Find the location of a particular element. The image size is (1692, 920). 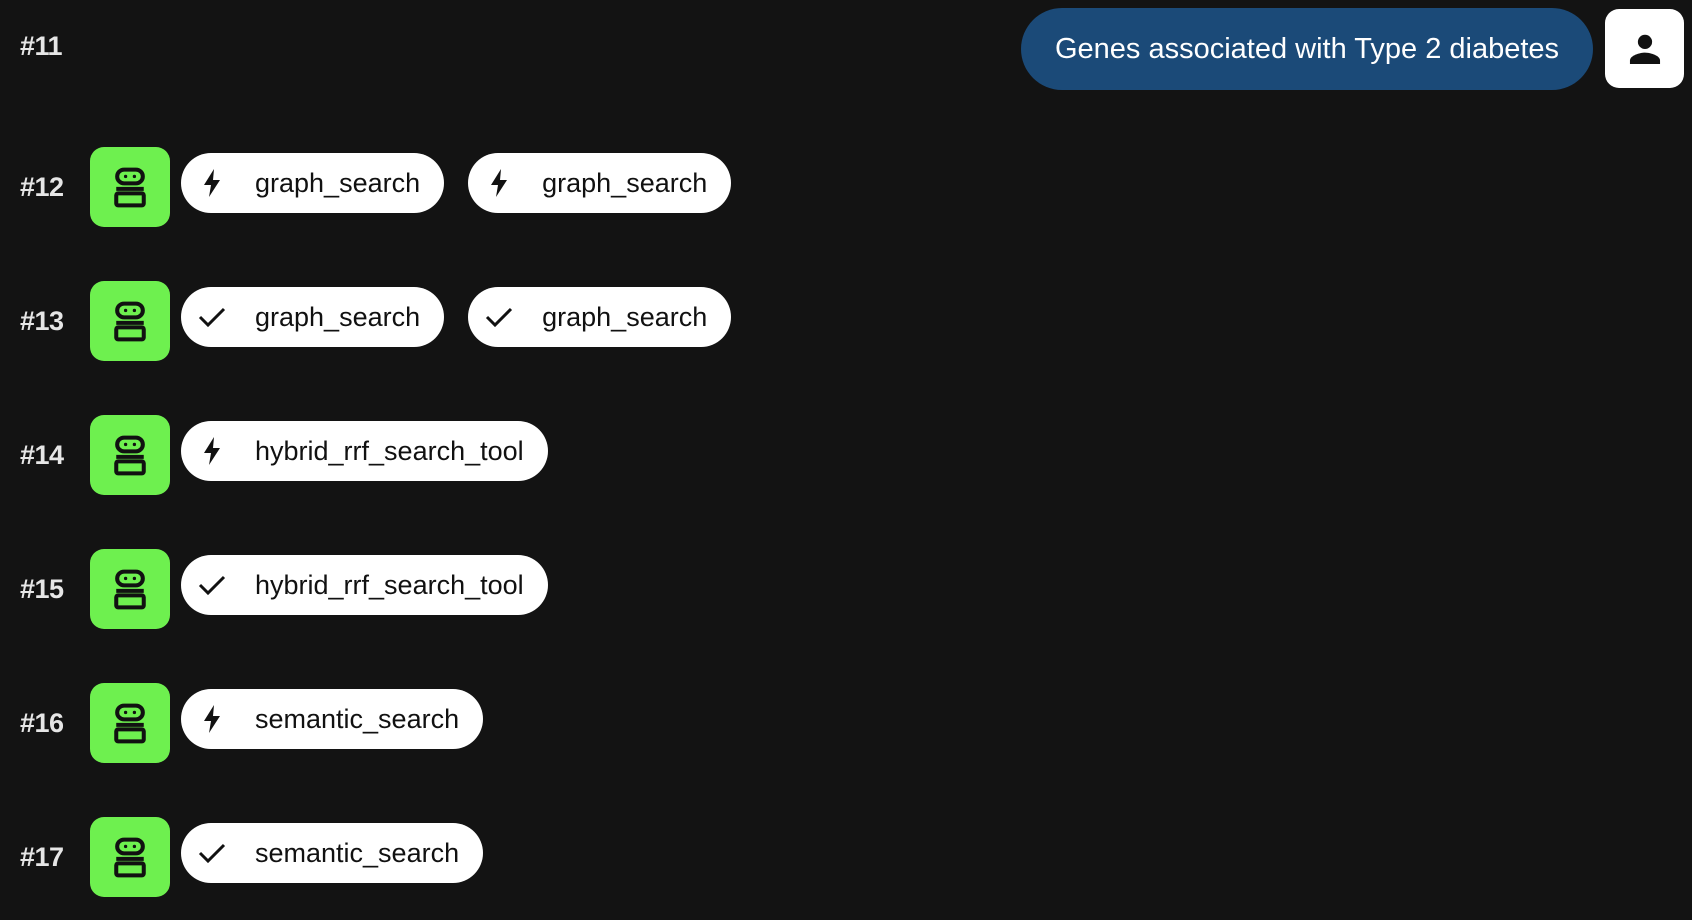

tool-result-chip: hybrid_rrf_search_tool is located at coordinates (364, 585).